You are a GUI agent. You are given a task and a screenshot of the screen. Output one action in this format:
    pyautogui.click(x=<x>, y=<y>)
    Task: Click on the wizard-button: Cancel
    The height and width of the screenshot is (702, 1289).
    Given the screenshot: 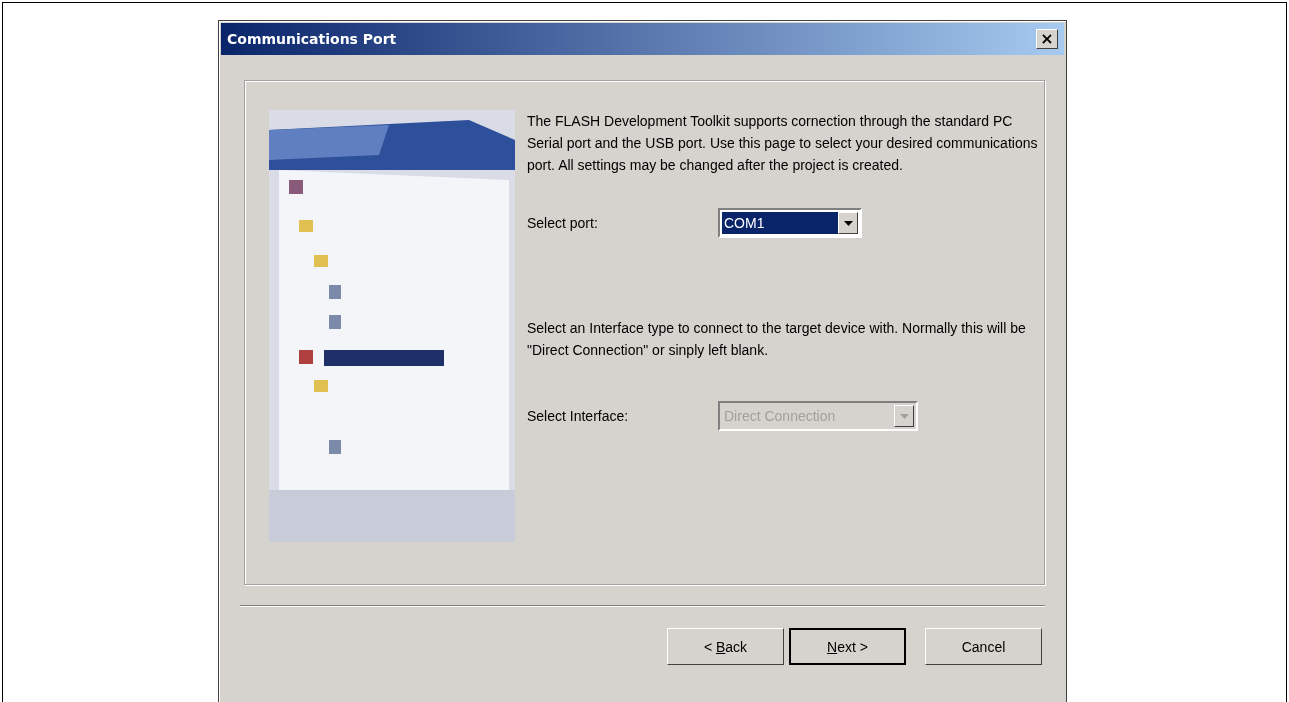 What is the action you would take?
    pyautogui.click(x=983, y=646)
    